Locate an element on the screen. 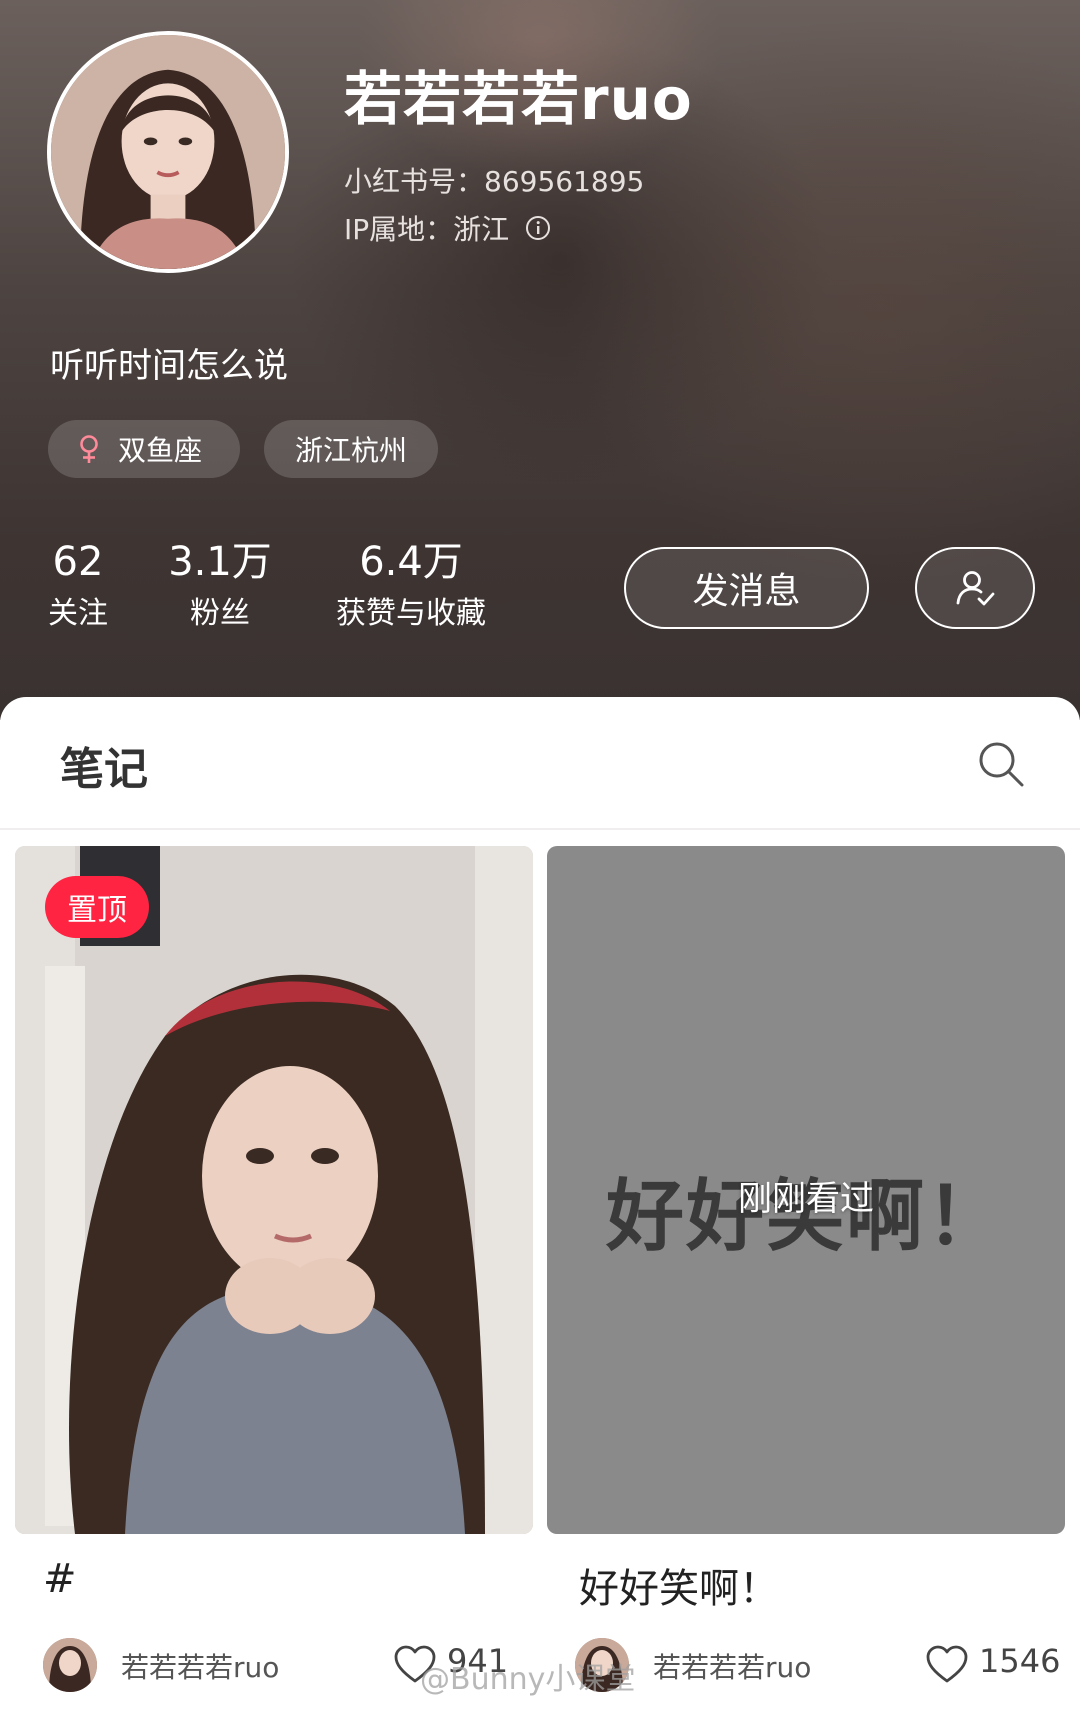  tag-location-label: 浙江杭州 is located at coordinates (350, 450).